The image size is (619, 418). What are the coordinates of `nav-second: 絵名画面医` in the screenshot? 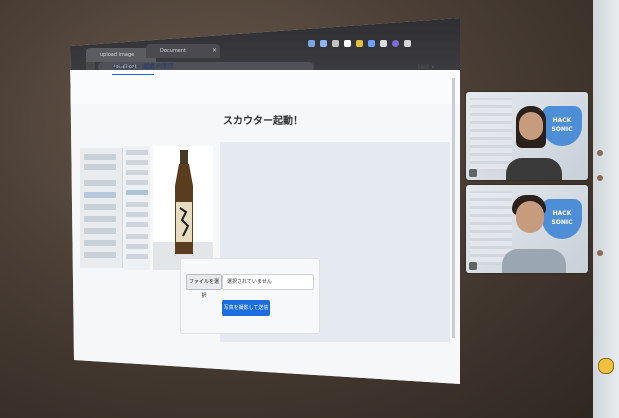 It's located at (159, 65).